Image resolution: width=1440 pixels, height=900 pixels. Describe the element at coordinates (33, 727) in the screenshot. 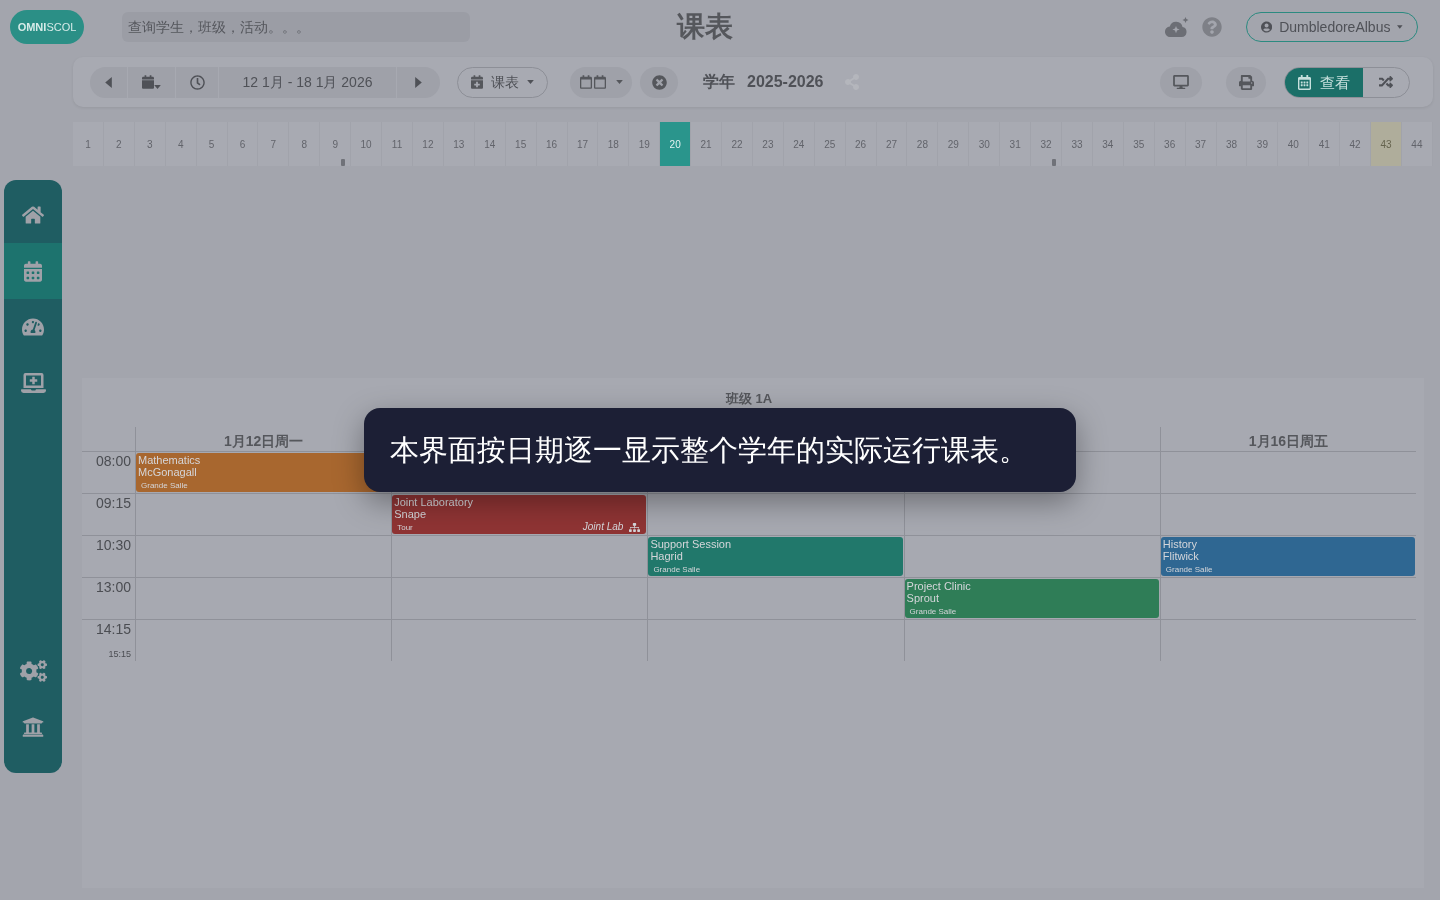

I see `bank-building-icon` at that location.